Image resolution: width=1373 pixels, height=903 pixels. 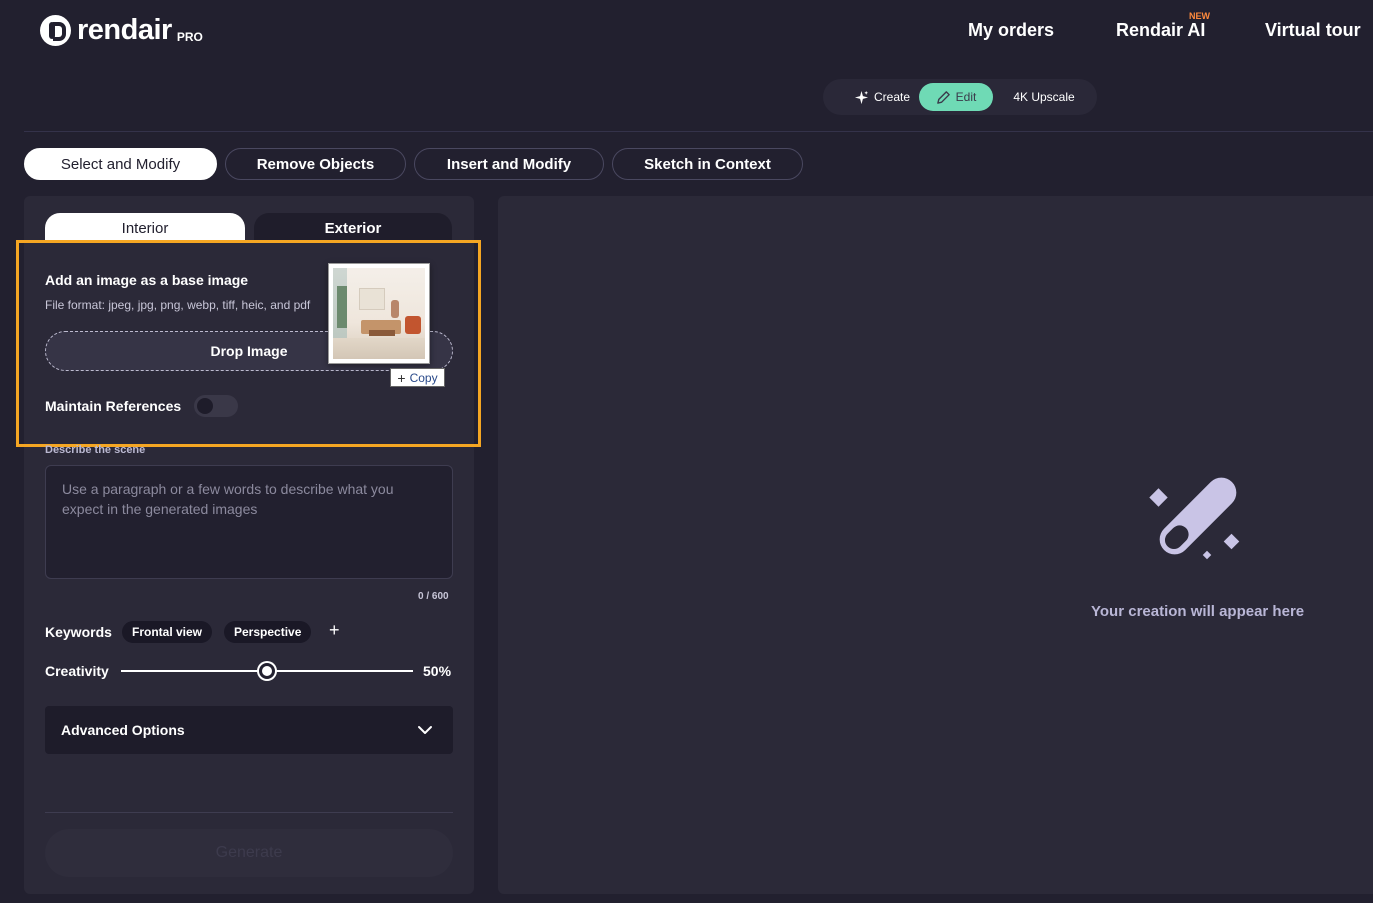 I want to click on mode-create-label: Create, so click(x=892, y=97).